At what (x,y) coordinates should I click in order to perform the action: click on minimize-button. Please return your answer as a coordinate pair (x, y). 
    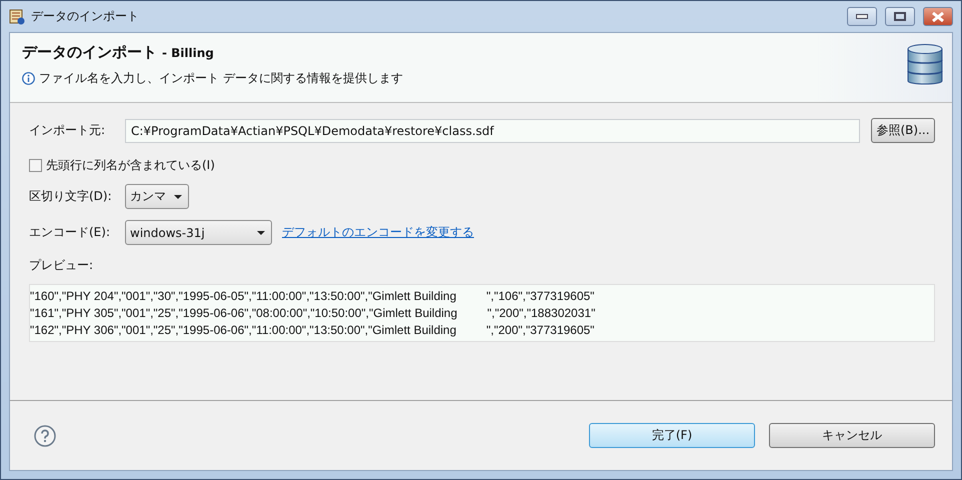
    Looking at the image, I should click on (862, 16).